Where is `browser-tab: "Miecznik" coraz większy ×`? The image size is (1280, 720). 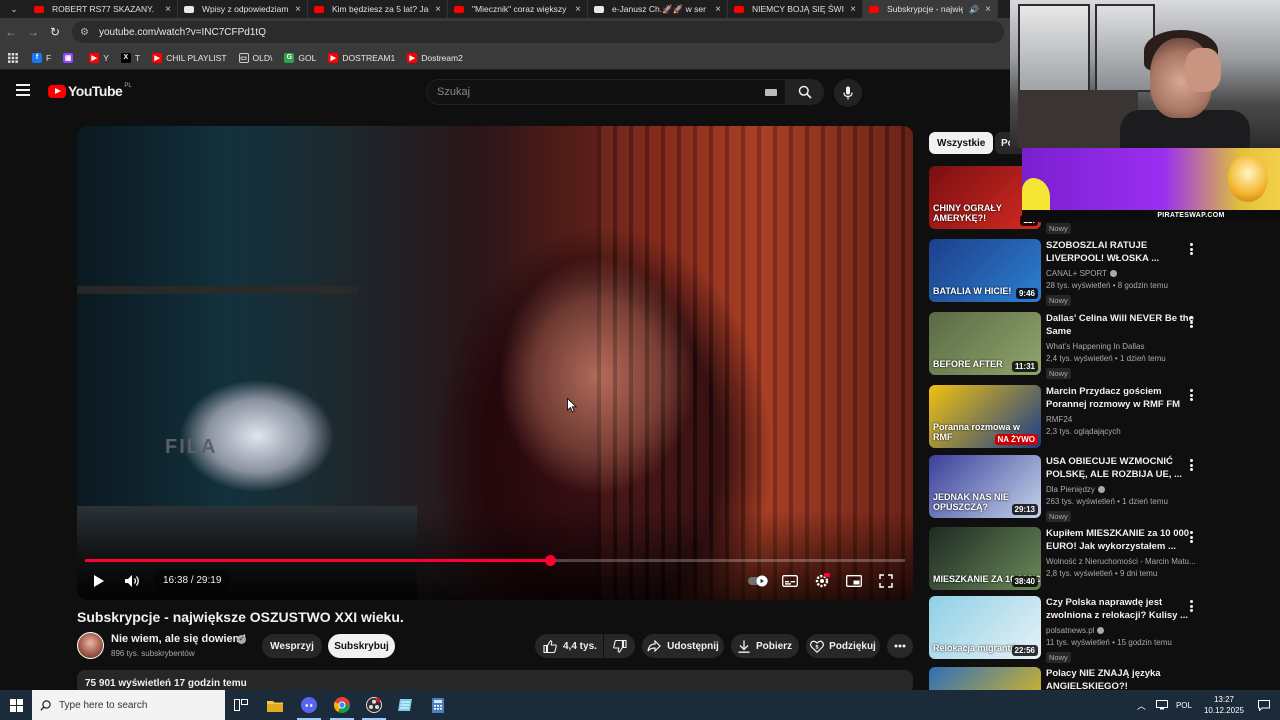
browser-tab: "Miecznik" coraz większy × is located at coordinates (518, 9).